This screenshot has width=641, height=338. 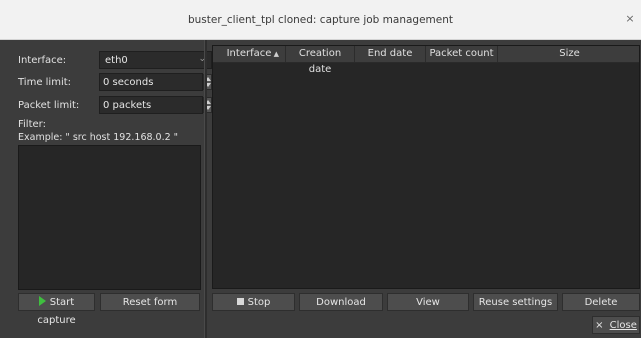 What do you see at coordinates (128, 82) in the screenshot?
I see `time-limit-value: 0 seconds` at bounding box center [128, 82].